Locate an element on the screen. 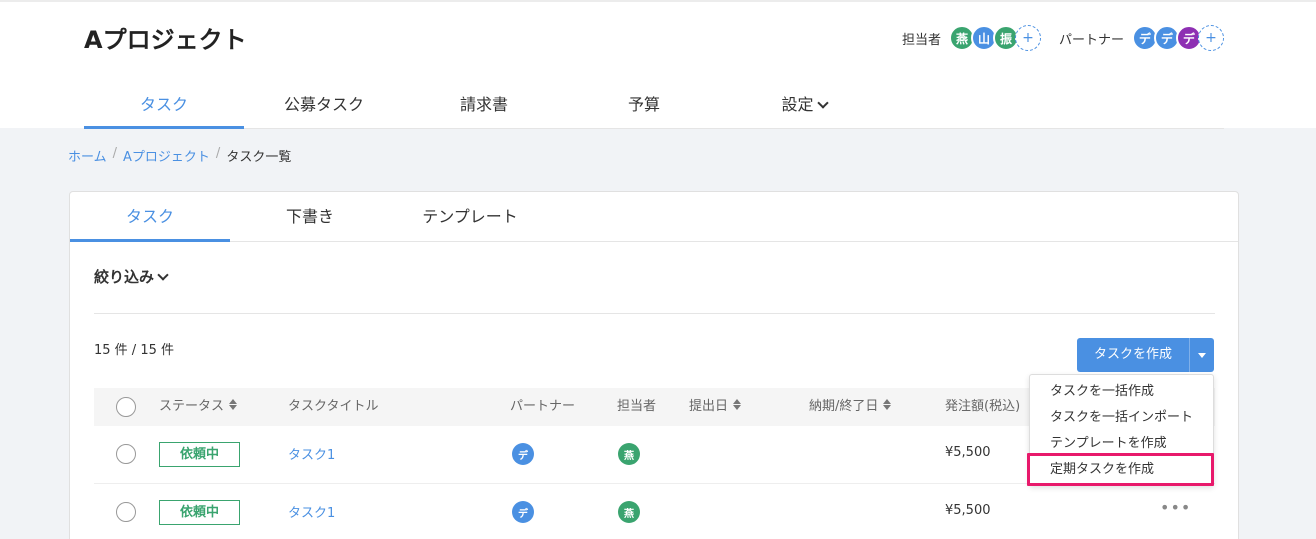 This screenshot has width=1316, height=539. nav-tab-settings: 設定 is located at coordinates (804, 105).